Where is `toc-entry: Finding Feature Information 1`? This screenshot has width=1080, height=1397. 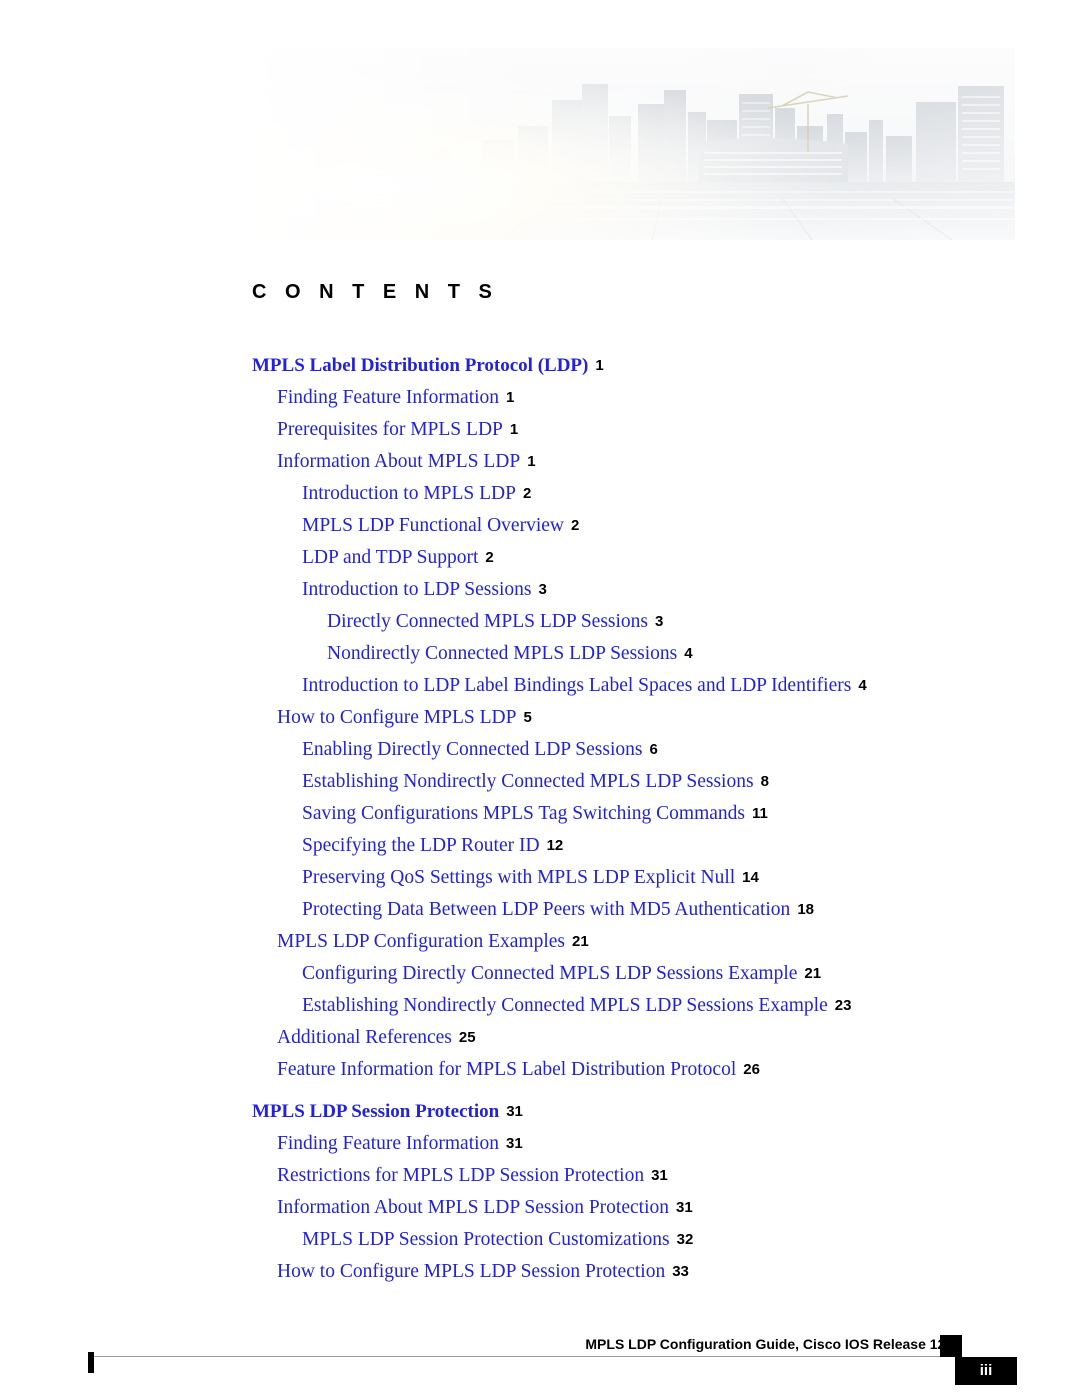 toc-entry: Finding Feature Information 1 is located at coordinates (540, 398).